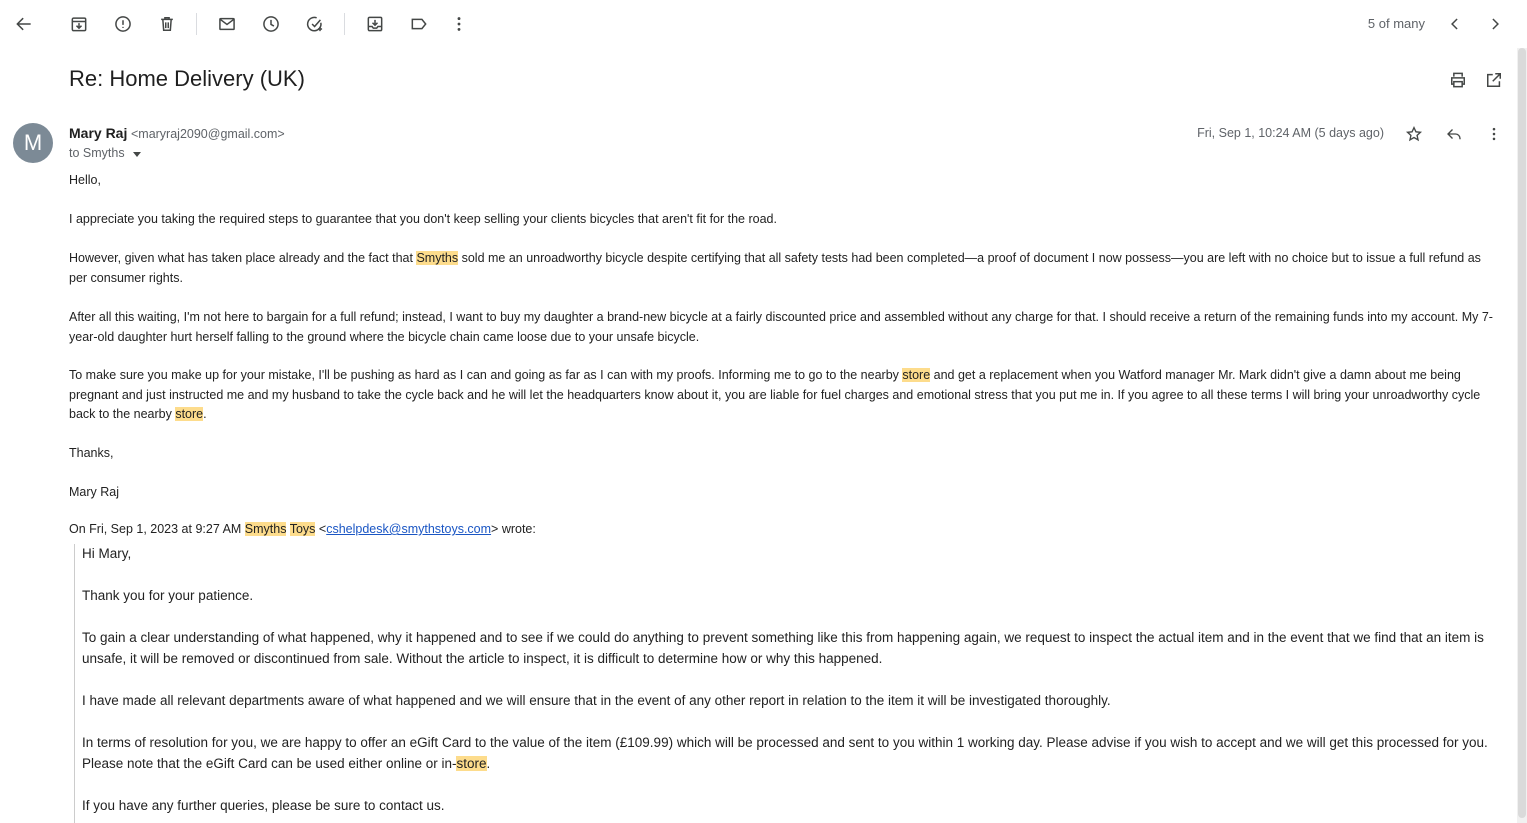 The width and height of the screenshot is (1527, 823). I want to click on open-in-new-window-icon, so click(1494, 82).